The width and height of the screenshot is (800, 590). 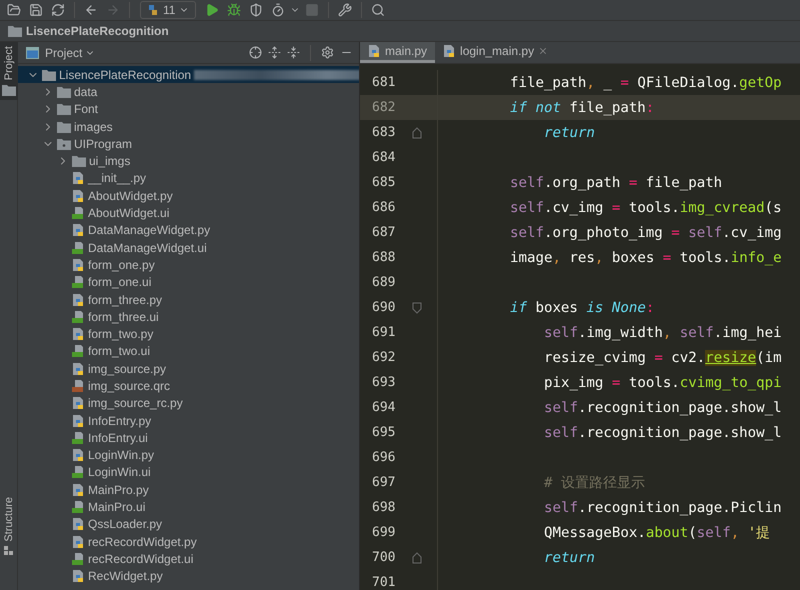 I want to click on tree-item-label: recRecordWidget.py, so click(x=142, y=541).